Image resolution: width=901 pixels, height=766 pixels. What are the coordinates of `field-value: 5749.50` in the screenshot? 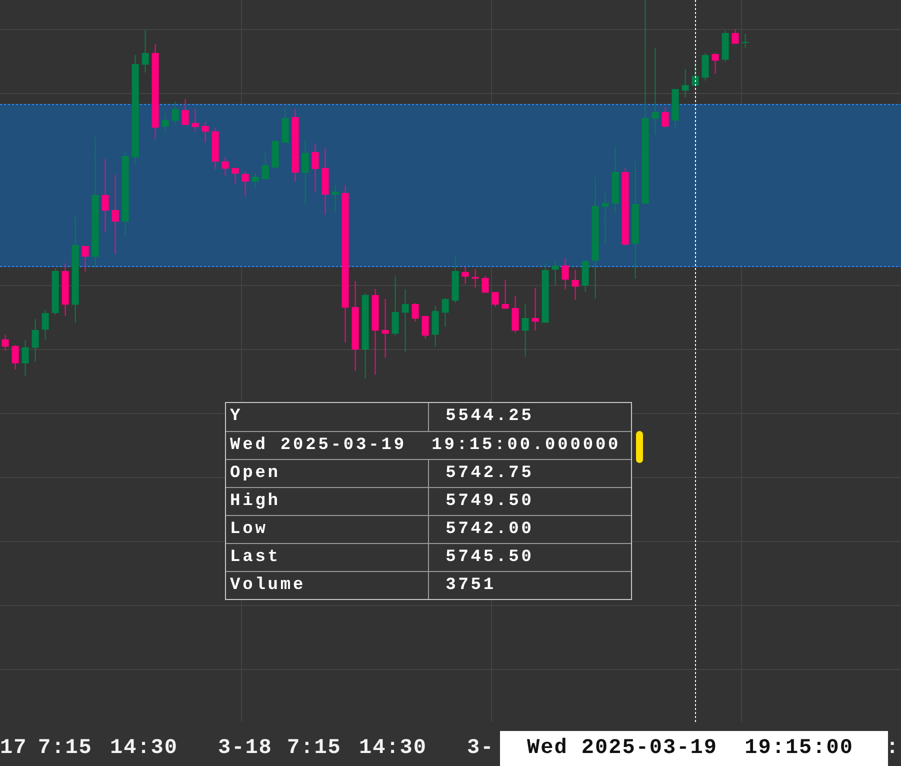 It's located at (489, 502).